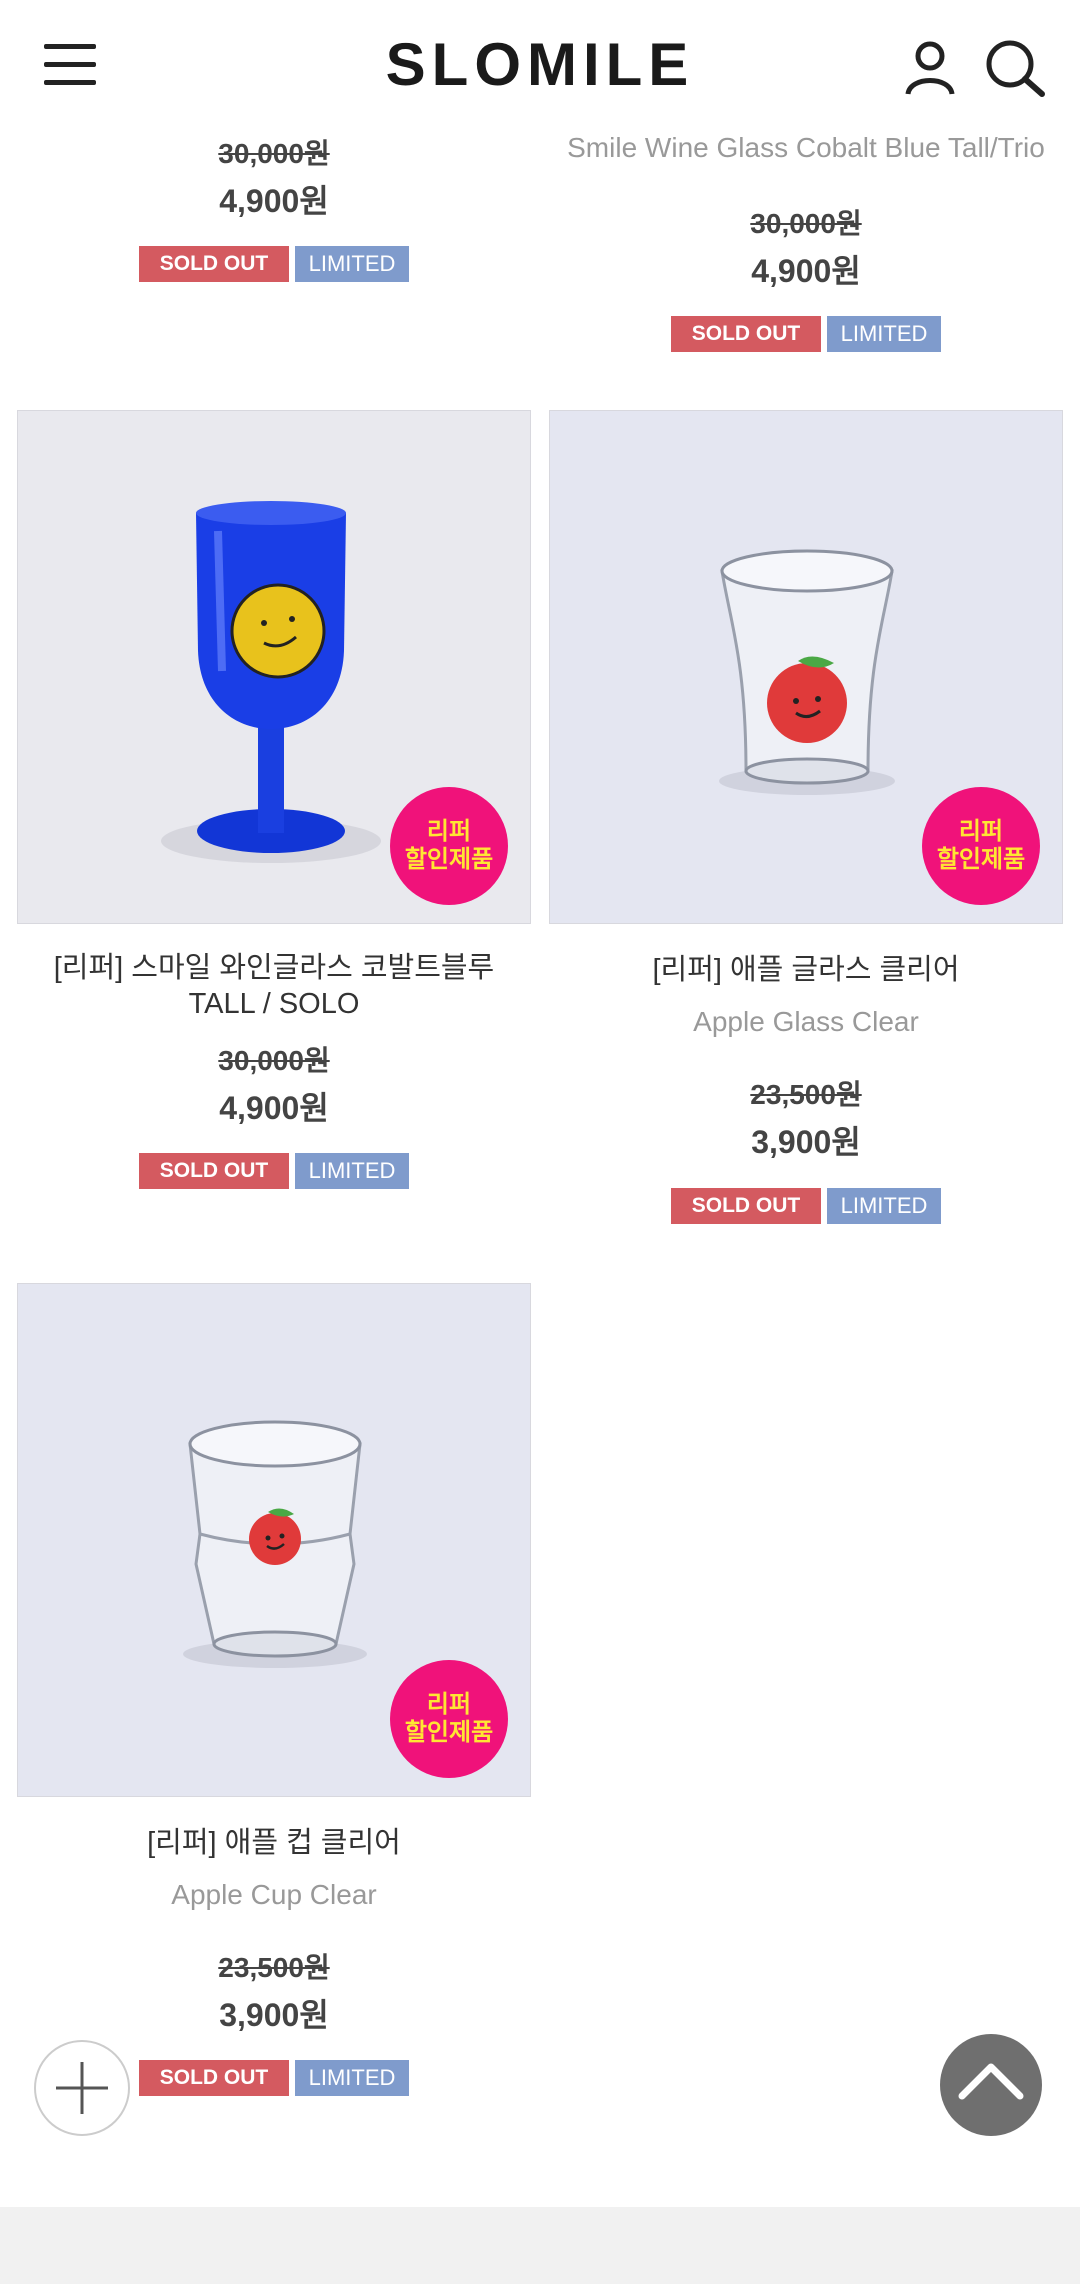  What do you see at coordinates (806, 970) in the screenshot?
I see `product-name-ko: [리퍼] 애플 글라스 클리어` at bounding box center [806, 970].